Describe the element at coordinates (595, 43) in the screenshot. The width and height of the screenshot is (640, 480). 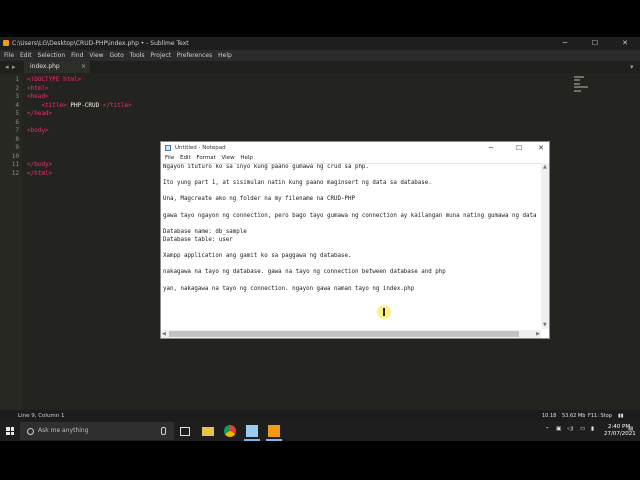
I see `maximize-icon: ☐` at that location.